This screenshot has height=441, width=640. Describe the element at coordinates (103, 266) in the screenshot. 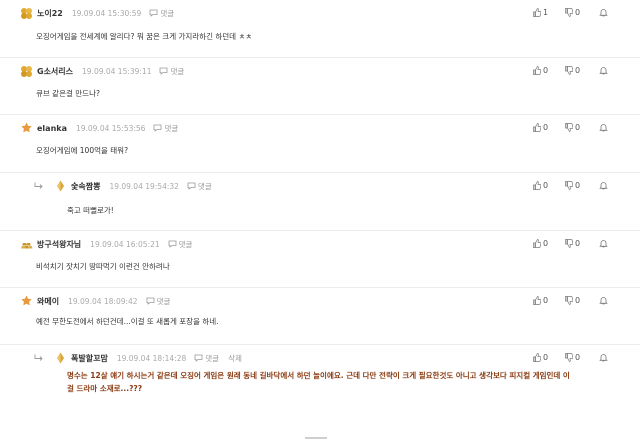

I see `comment-text: 비석치기 잣치기 땅따먹기 이런건 안하려나` at that location.